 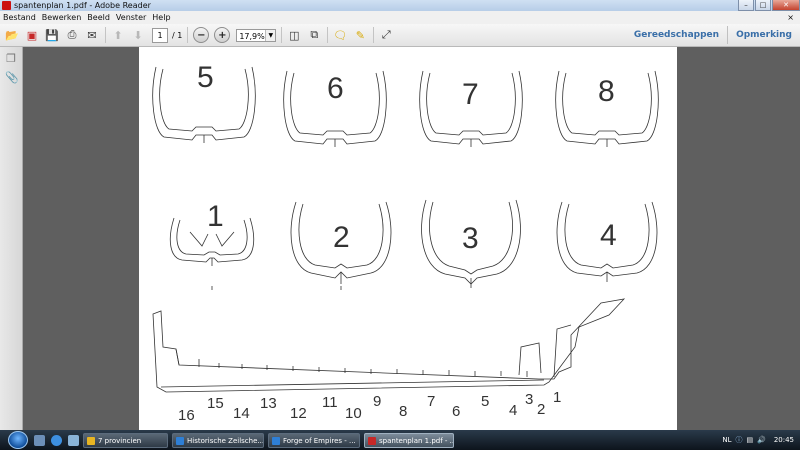 What do you see at coordinates (557, 397) in the screenshot?
I see `hull-frame-number: 1` at bounding box center [557, 397].